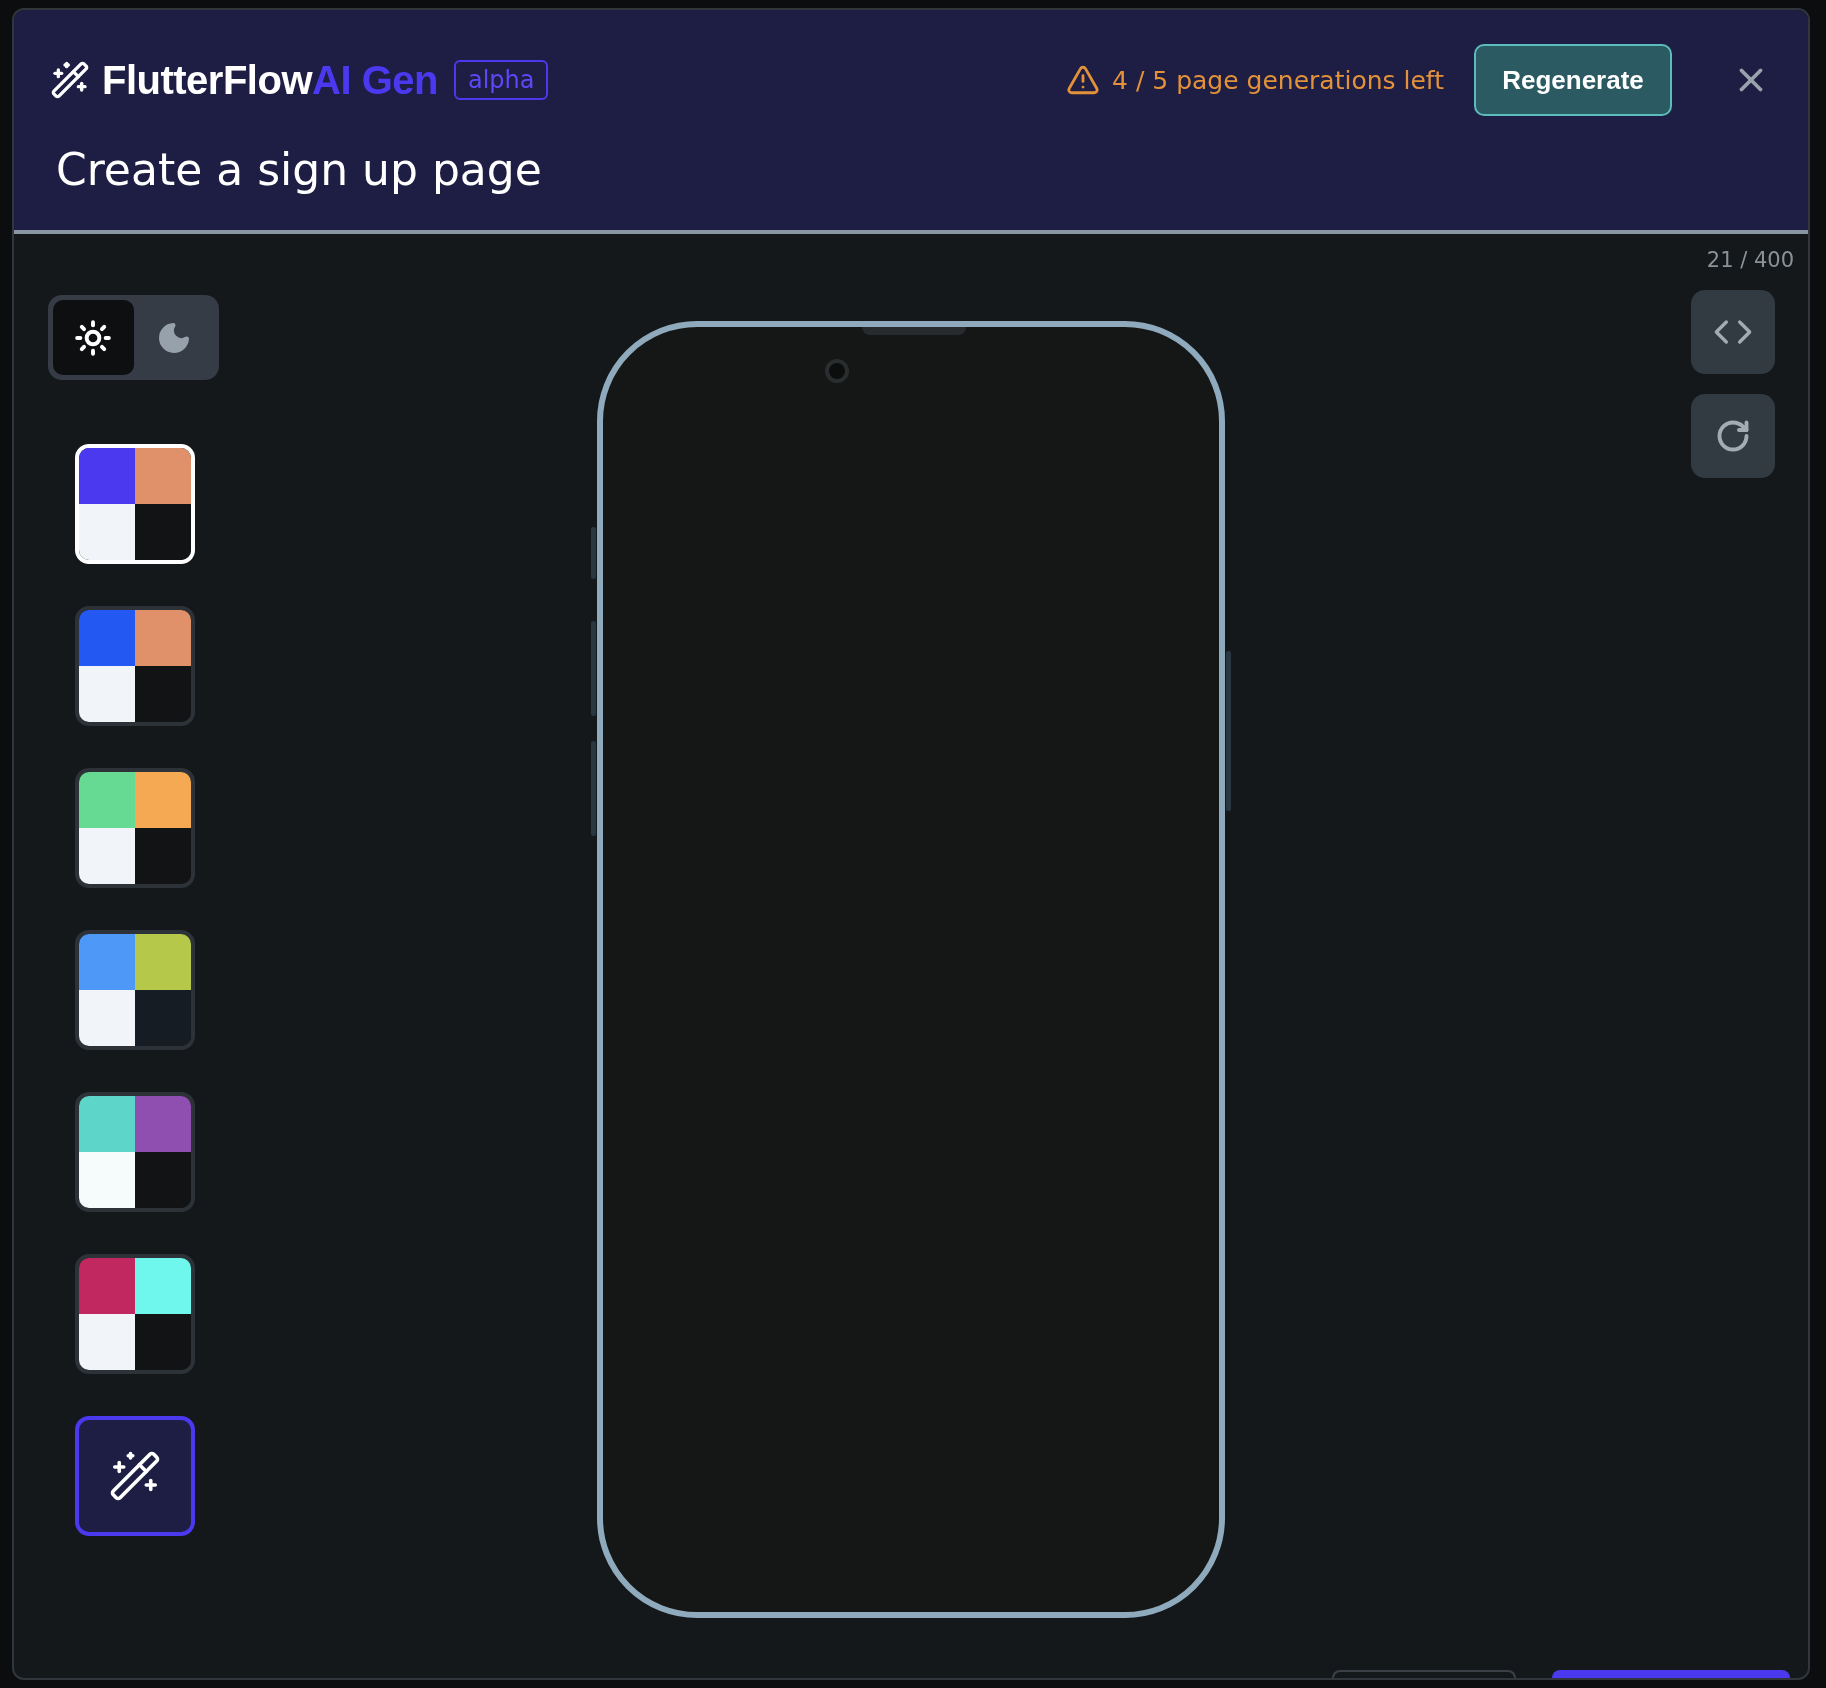  I want to click on magic-wand-icon, so click(135, 1476).